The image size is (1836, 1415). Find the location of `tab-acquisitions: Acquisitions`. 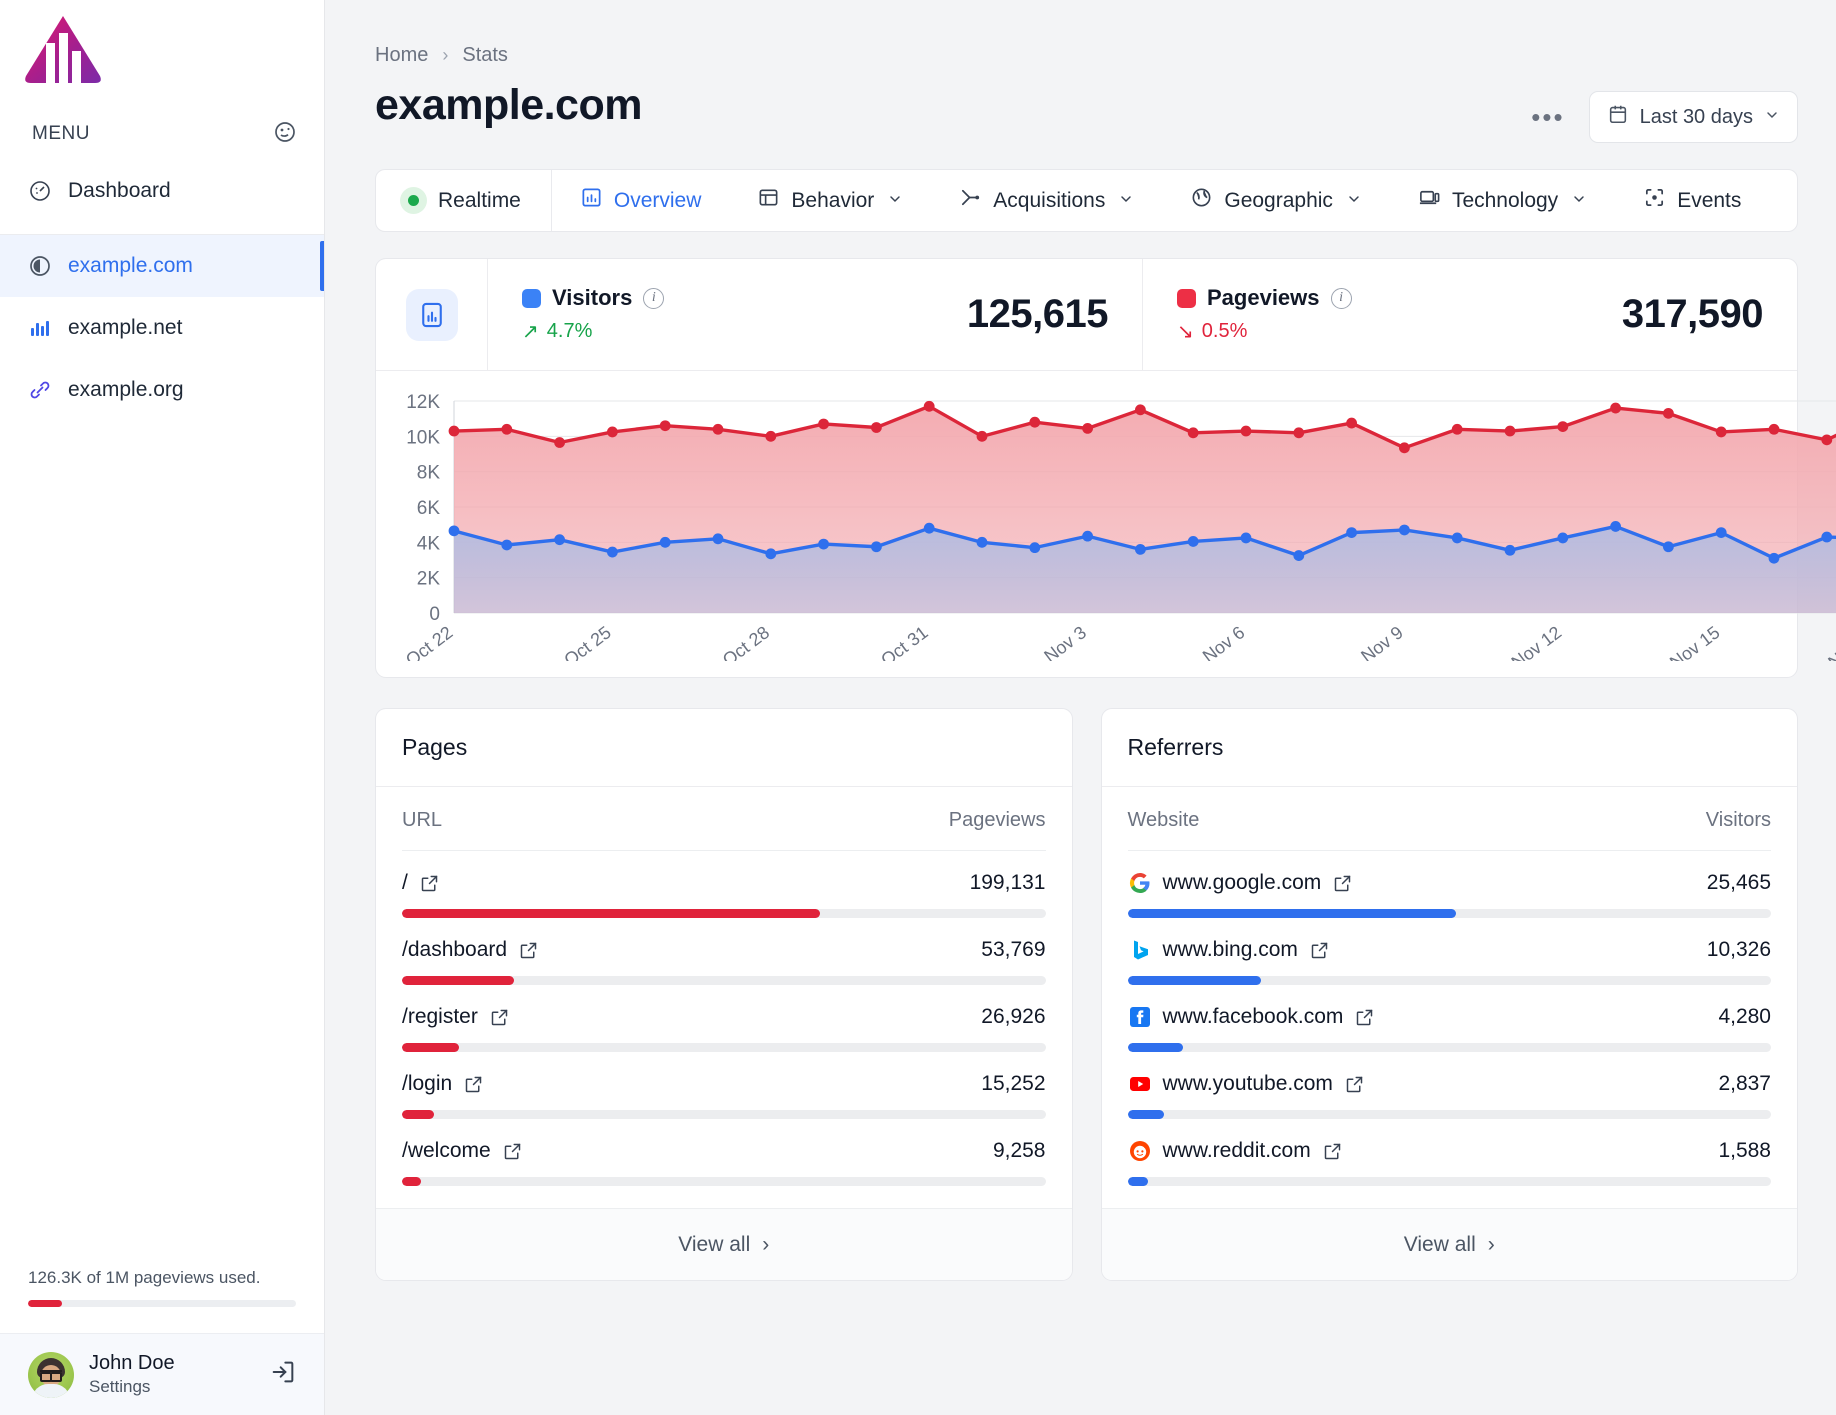

tab-acquisitions: Acquisitions is located at coordinates (1046, 200).